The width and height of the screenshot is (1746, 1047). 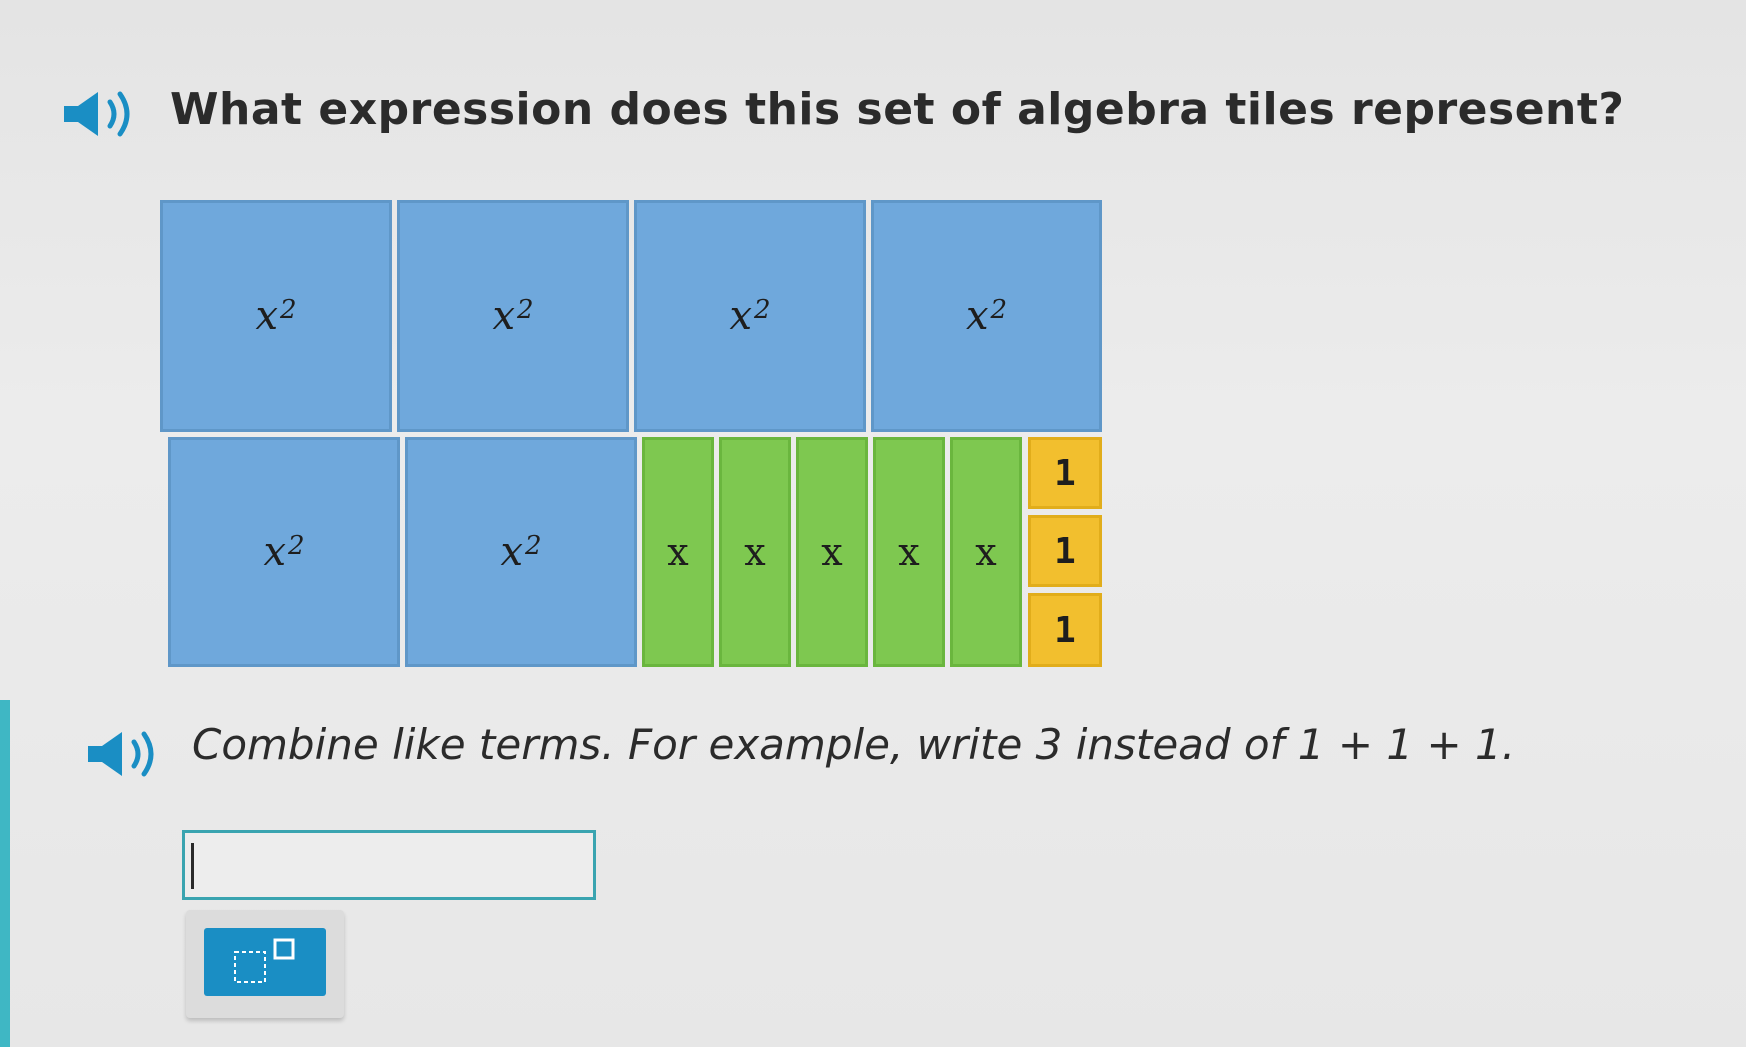 What do you see at coordinates (5, 873) in the screenshot?
I see `left-accent-bar` at bounding box center [5, 873].